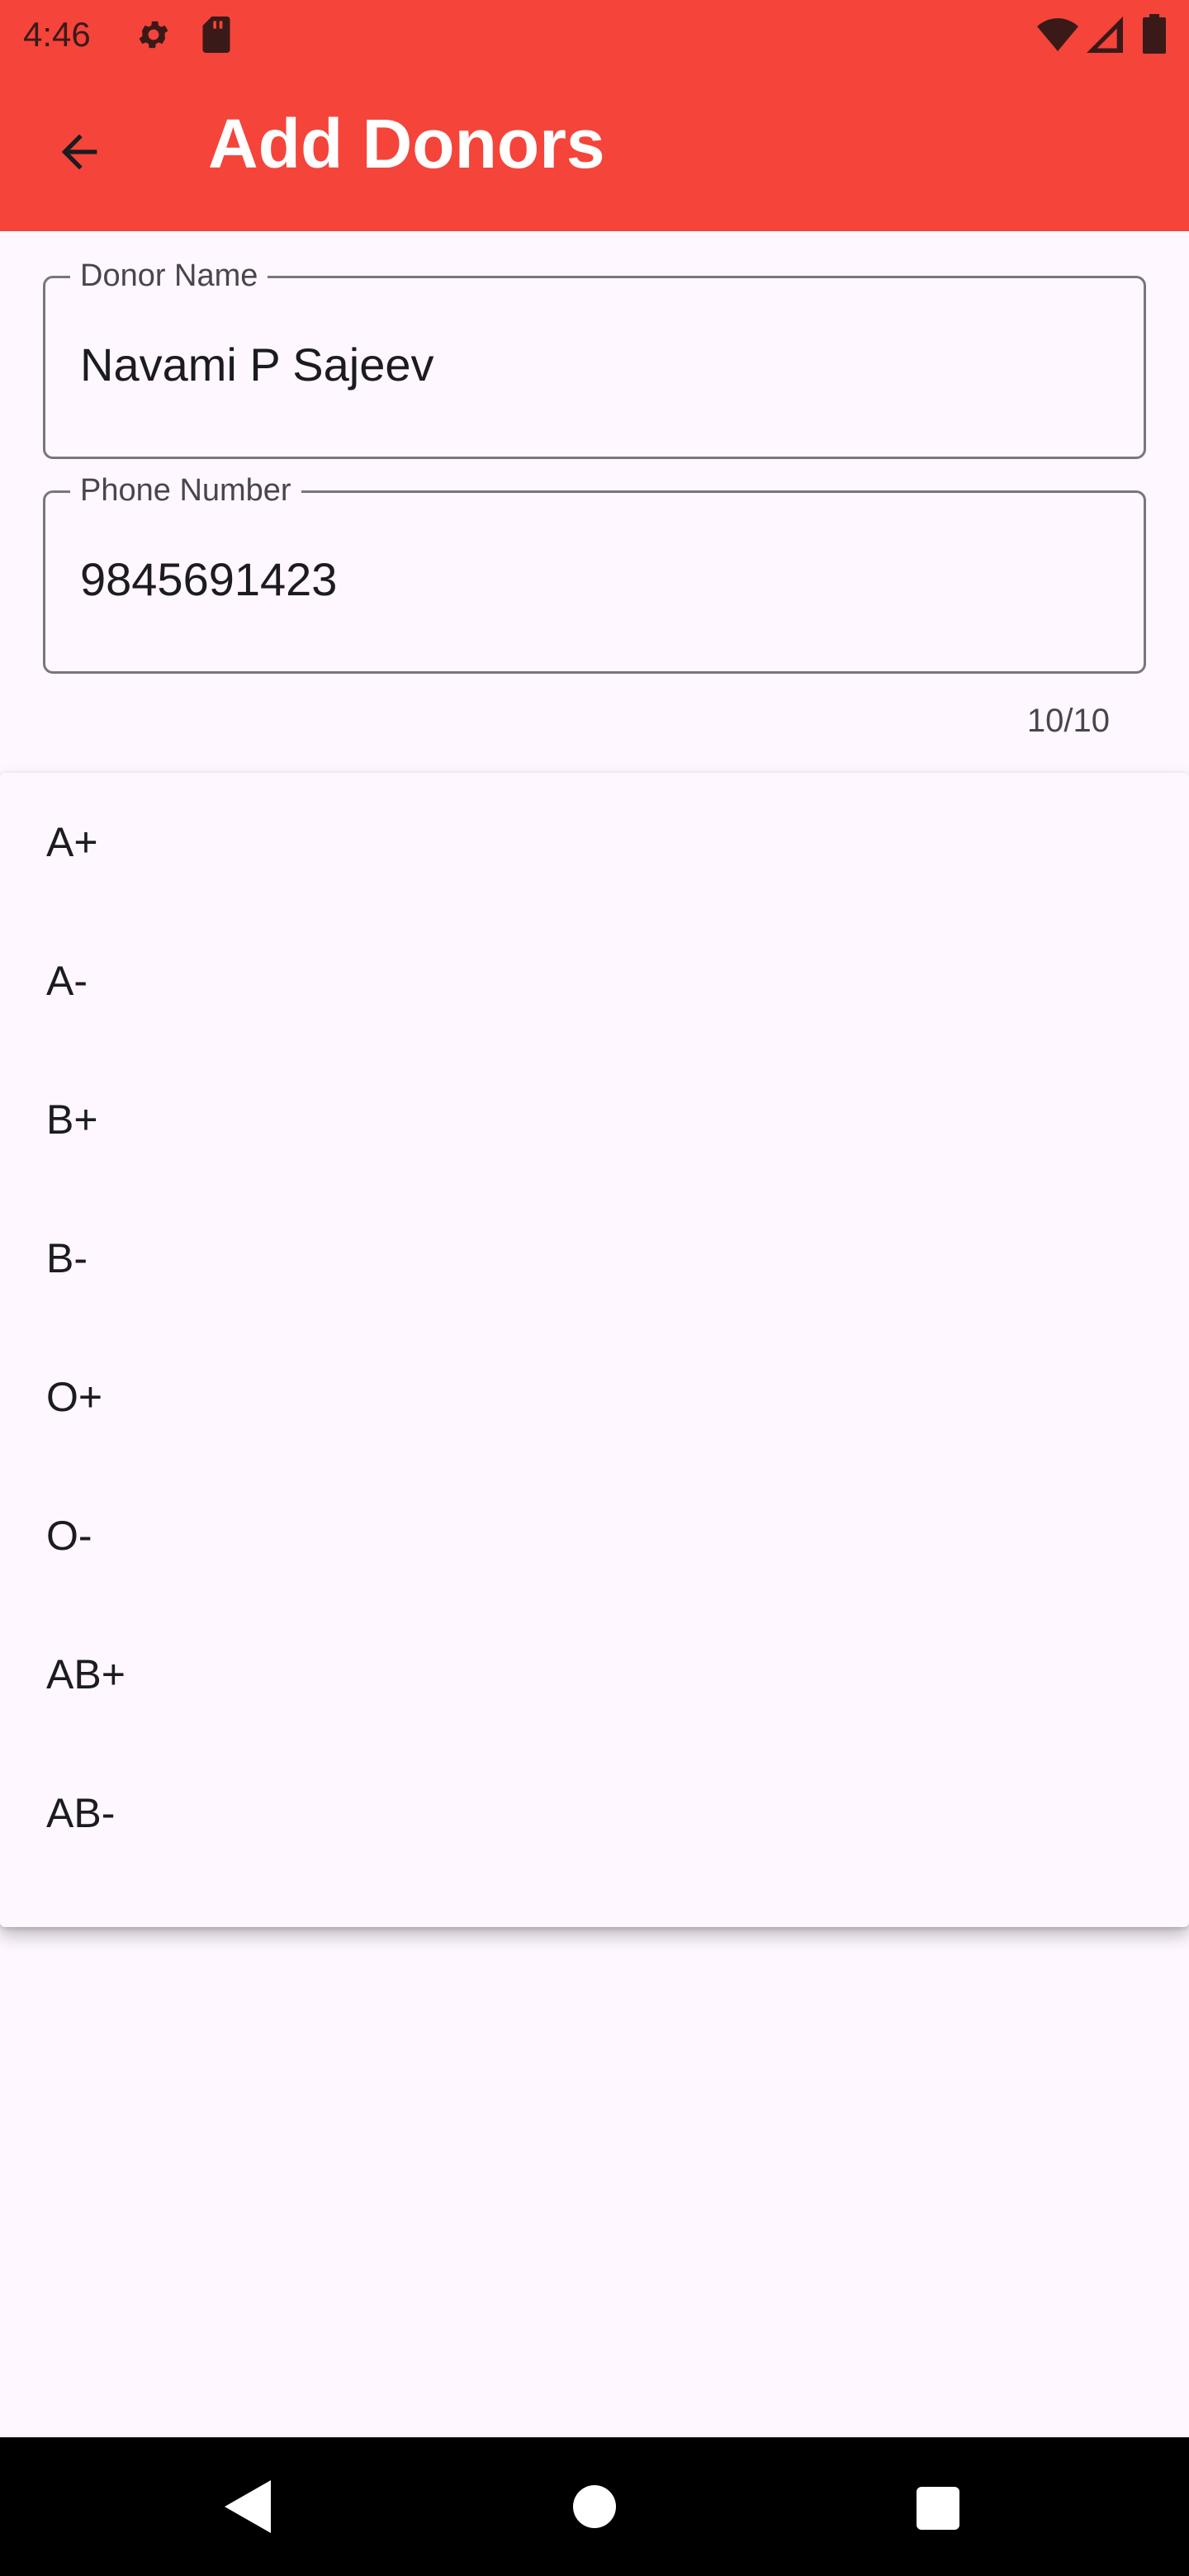 Image resolution: width=1189 pixels, height=2576 pixels. What do you see at coordinates (938, 2508) in the screenshot?
I see `recents-square-icon` at bounding box center [938, 2508].